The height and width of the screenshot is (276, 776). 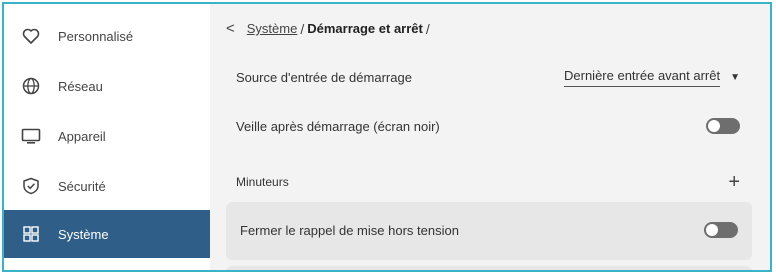 I want to click on breadcrumb-parent-link: Système, so click(x=272, y=28).